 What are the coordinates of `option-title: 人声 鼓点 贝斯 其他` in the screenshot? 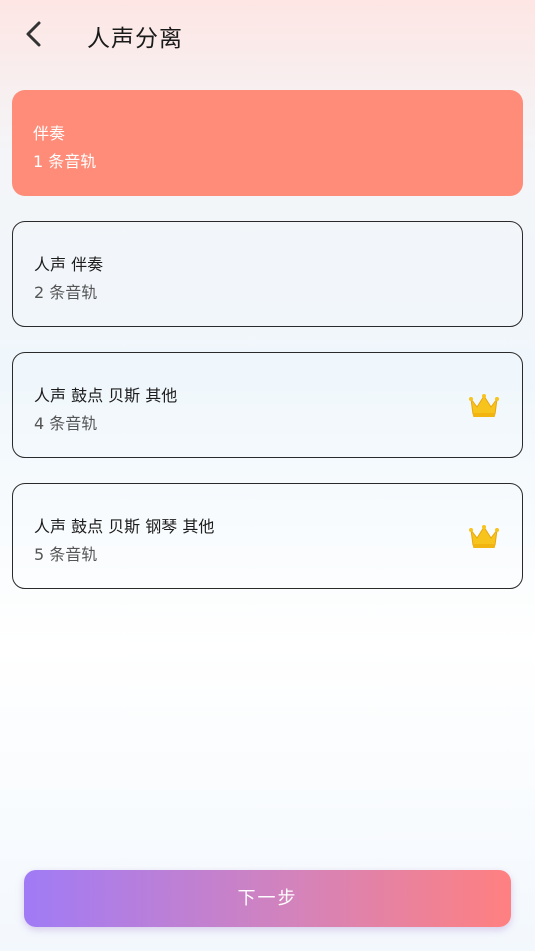 It's located at (106, 395).